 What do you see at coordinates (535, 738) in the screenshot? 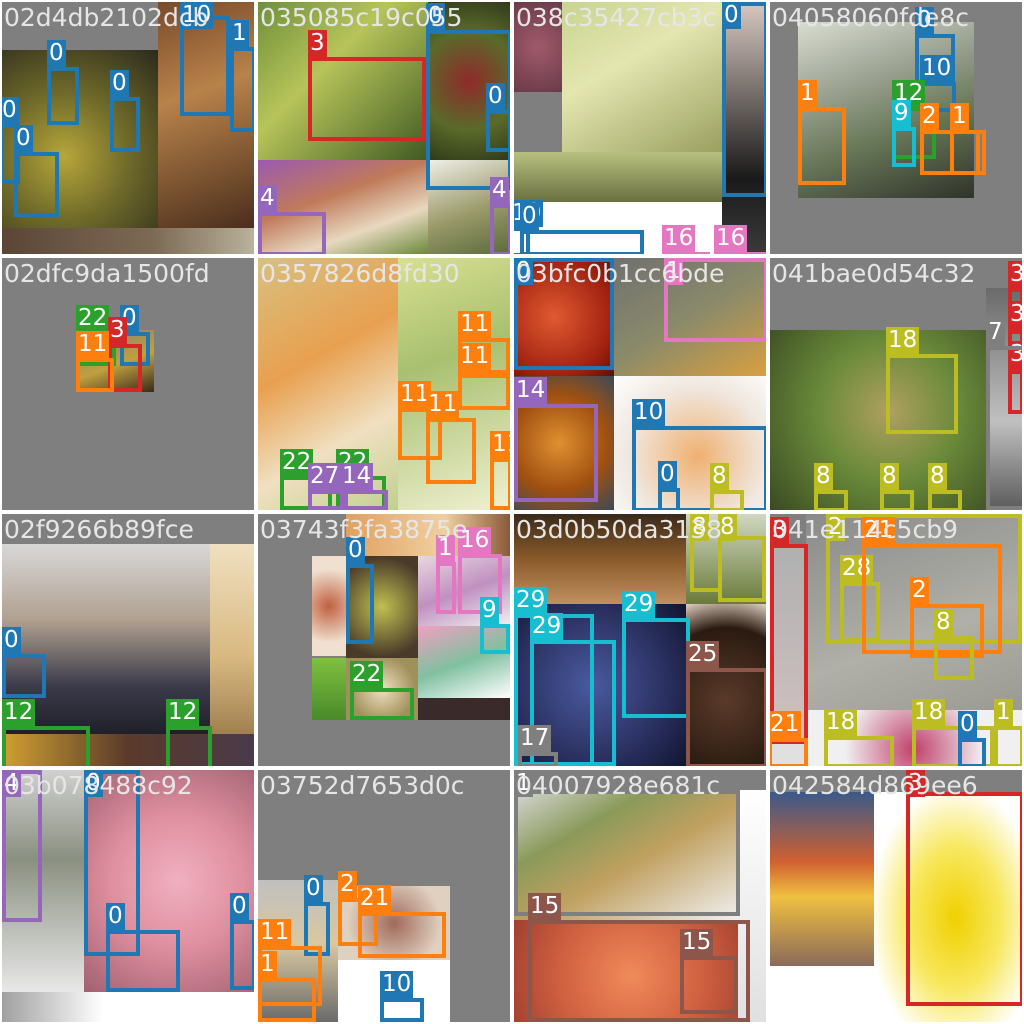
I see `box-class-label: 17` at bounding box center [535, 738].